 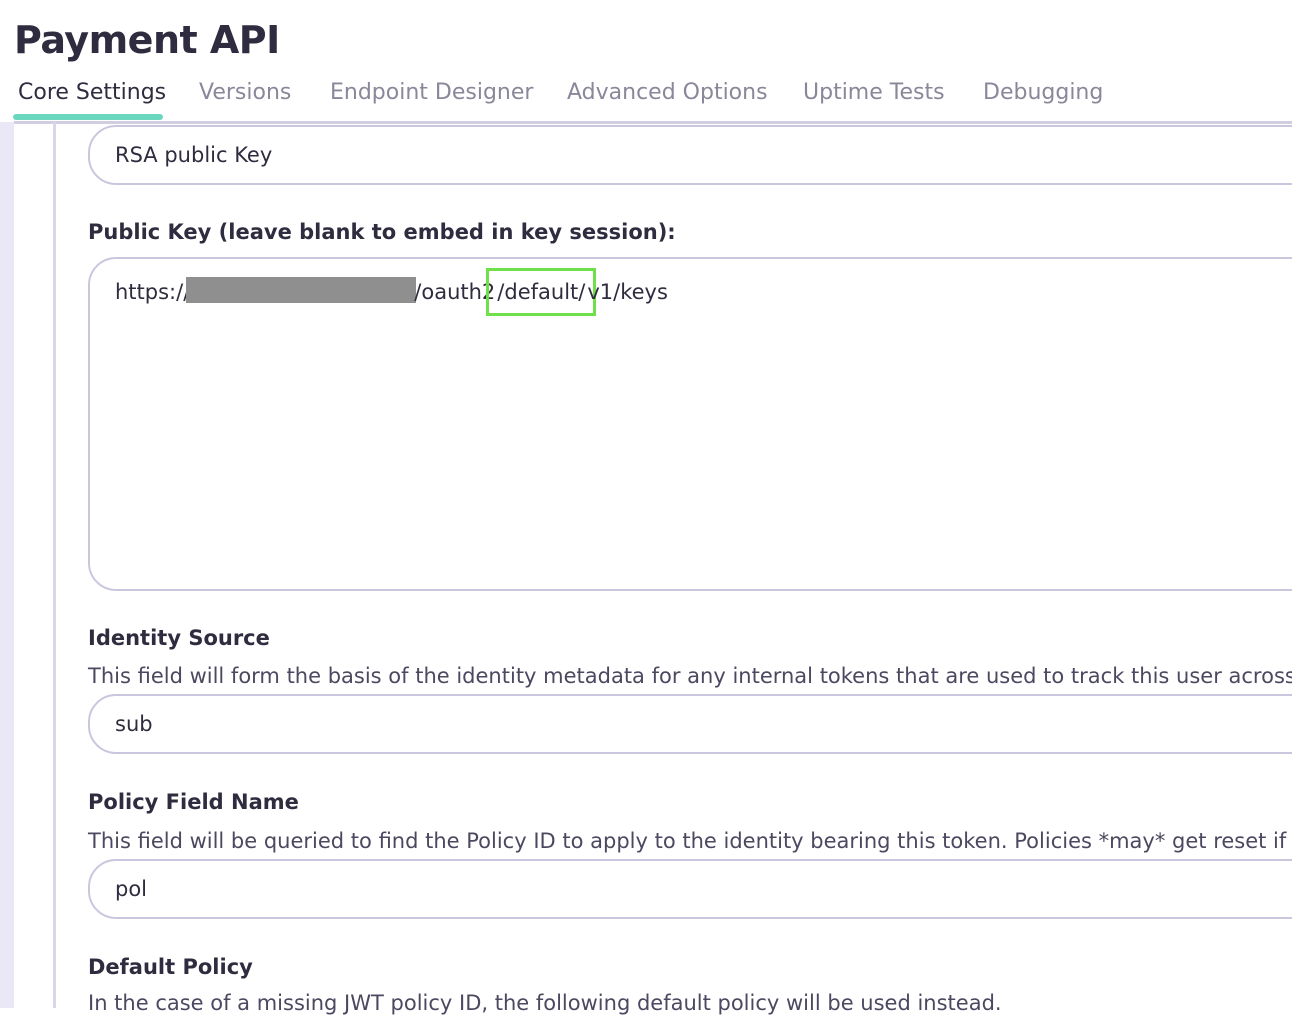 What do you see at coordinates (690, 724) in the screenshot?
I see `identity-source-input: sub` at bounding box center [690, 724].